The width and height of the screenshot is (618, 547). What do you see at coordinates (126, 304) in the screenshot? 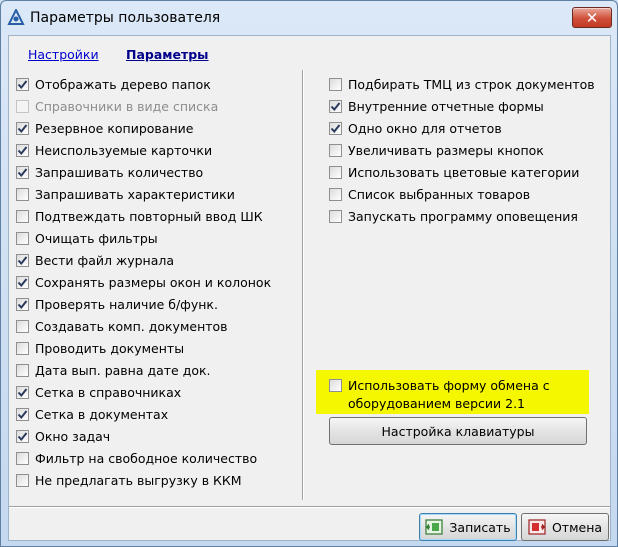
I see `option-label: Проверять наличие б/функ.` at bounding box center [126, 304].